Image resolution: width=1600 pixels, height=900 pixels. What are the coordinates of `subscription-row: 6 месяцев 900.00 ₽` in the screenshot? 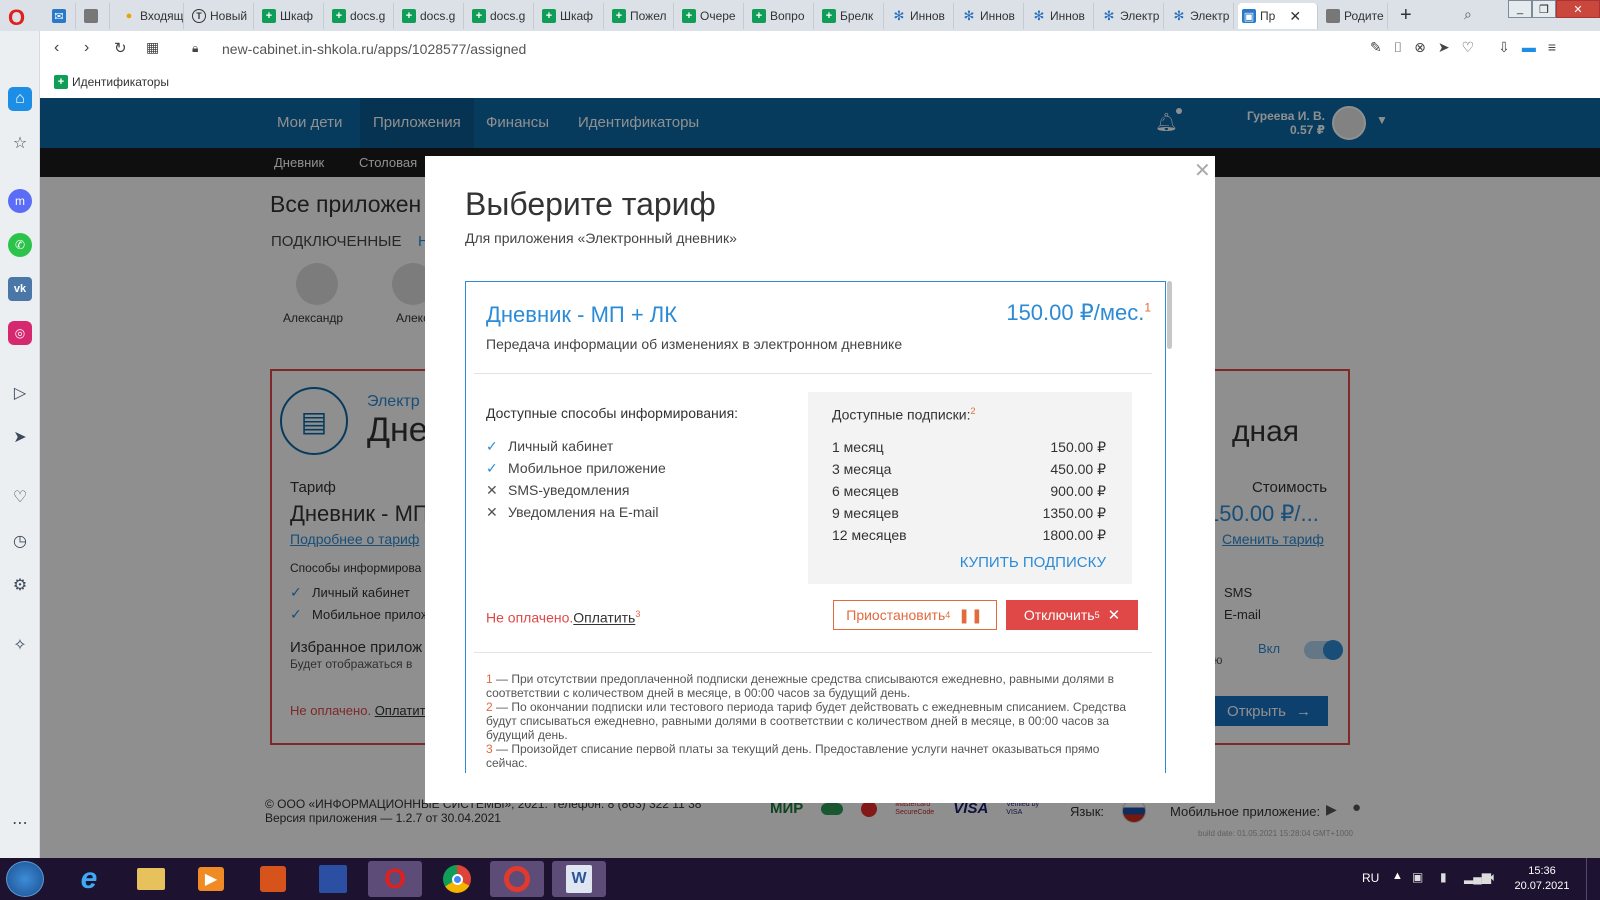 It's located at (969, 491).